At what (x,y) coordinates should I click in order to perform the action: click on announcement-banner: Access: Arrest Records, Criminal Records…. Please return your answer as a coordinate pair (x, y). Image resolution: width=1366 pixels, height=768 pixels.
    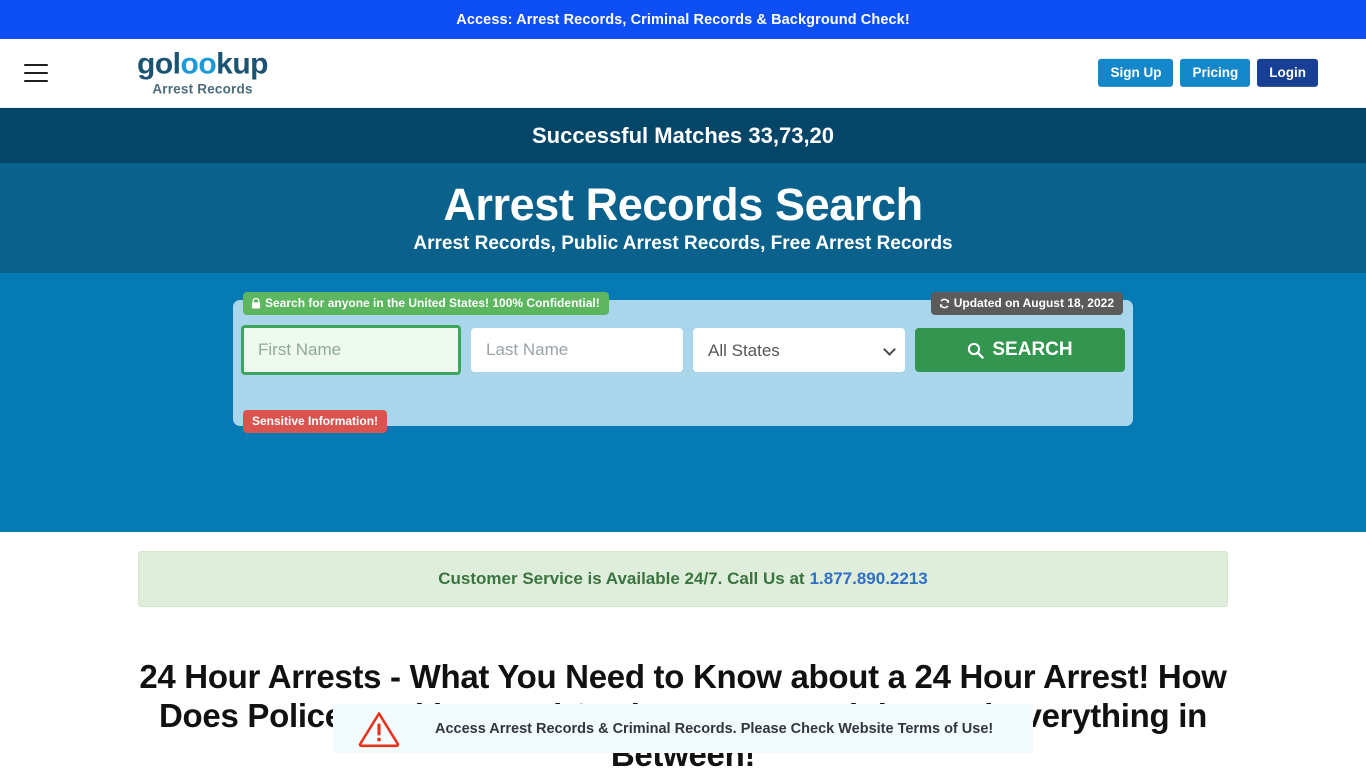
    Looking at the image, I should click on (683, 19).